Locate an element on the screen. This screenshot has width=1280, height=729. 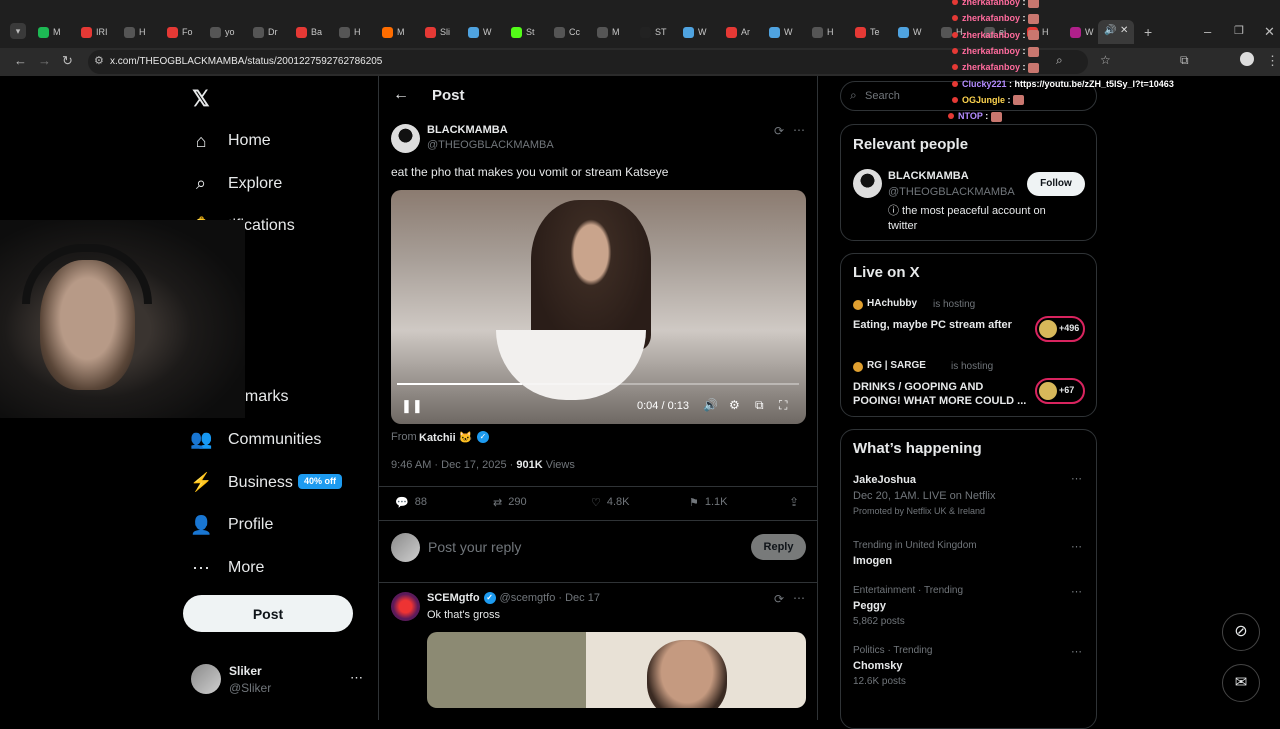
trend-title: JakeJoshua is located at coordinates (884, 480).